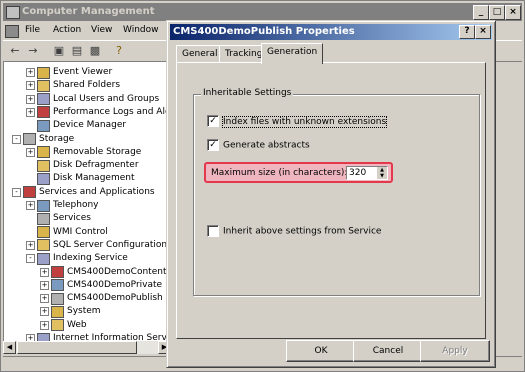 Image resolution: width=525 pixels, height=372 pixels. I want to click on menu-view: View, so click(101, 30).